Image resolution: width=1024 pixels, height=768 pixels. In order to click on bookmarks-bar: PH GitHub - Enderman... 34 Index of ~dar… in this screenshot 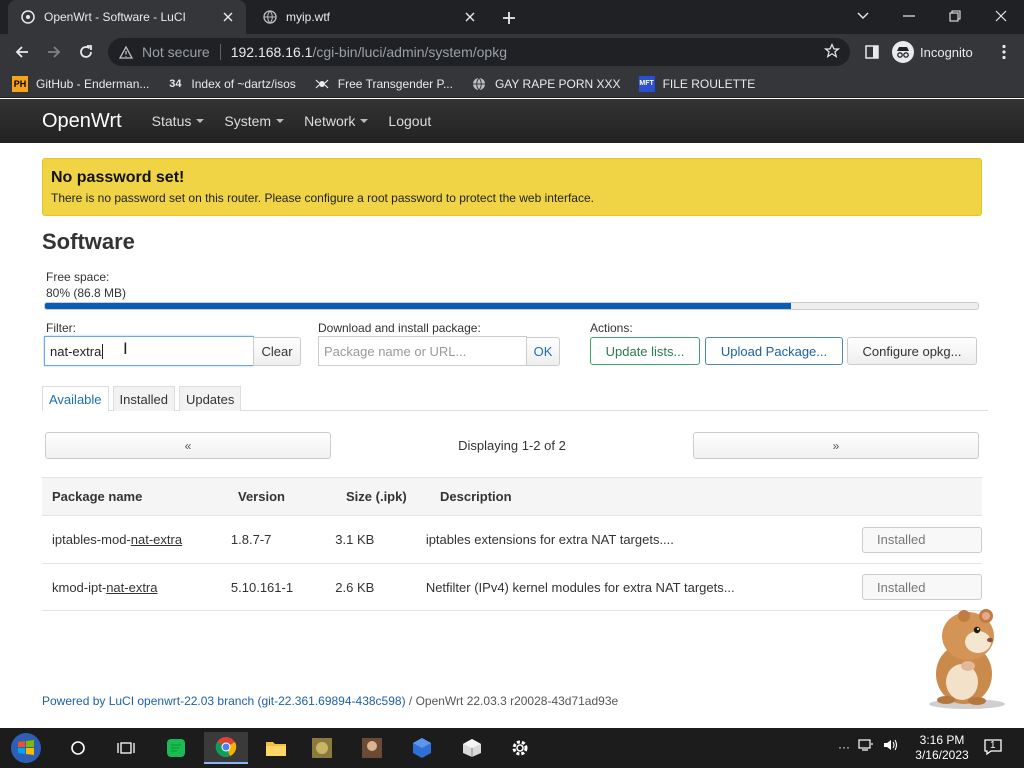, I will do `click(512, 84)`.